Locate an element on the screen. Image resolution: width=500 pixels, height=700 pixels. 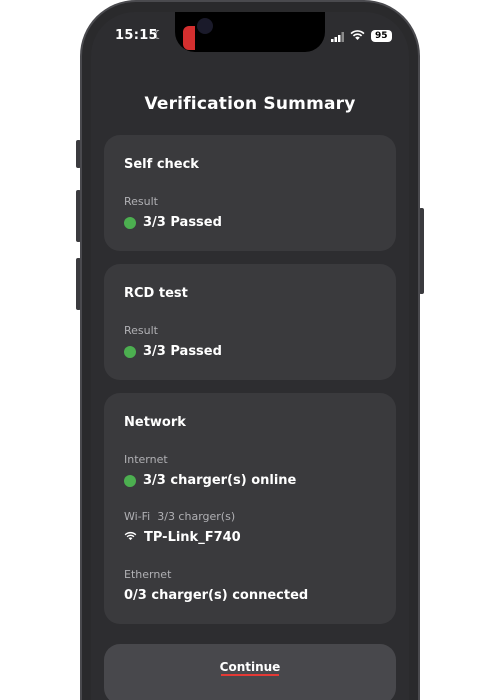
self-check-result-value: 3/3 Passed is located at coordinates (182, 222).